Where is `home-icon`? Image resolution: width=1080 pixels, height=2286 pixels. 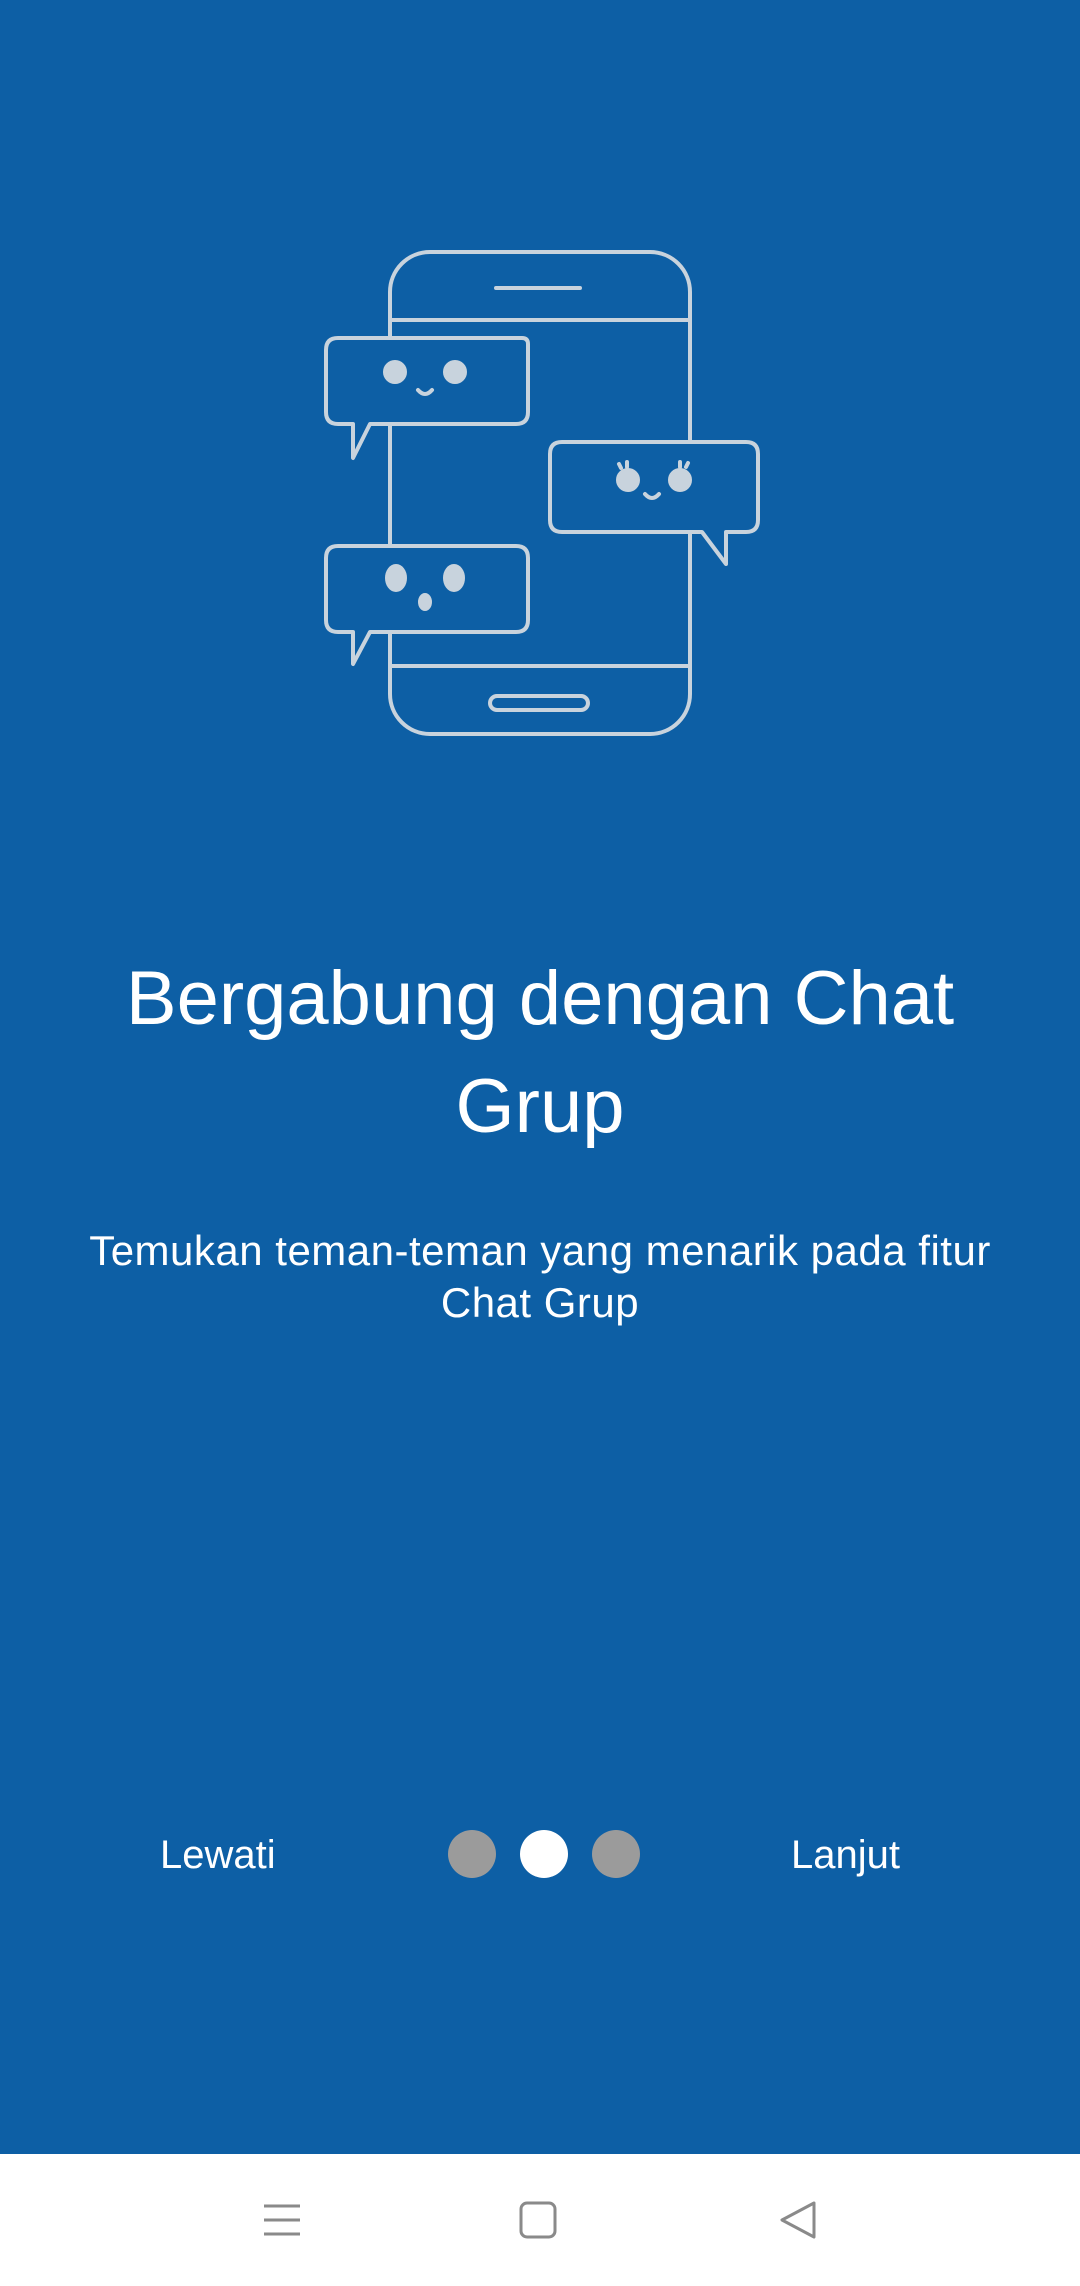
home-icon is located at coordinates (538, 2220).